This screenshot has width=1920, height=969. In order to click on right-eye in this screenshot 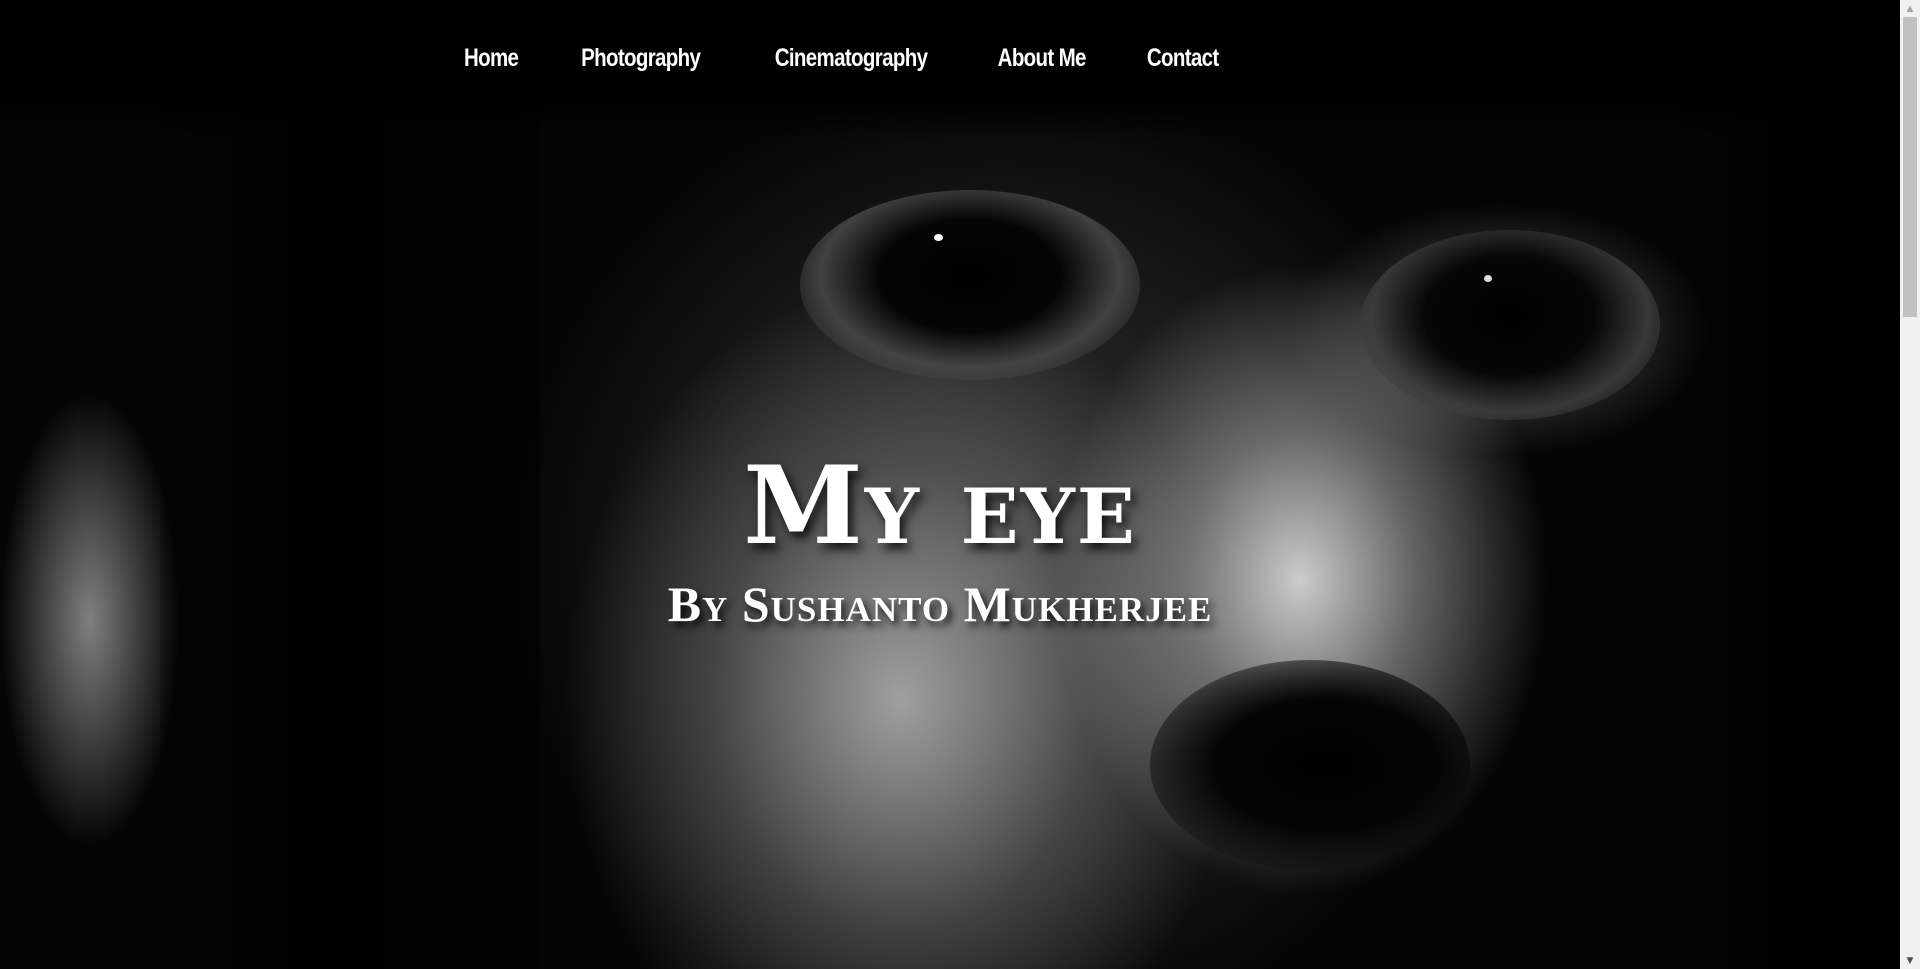, I will do `click(1510, 325)`.